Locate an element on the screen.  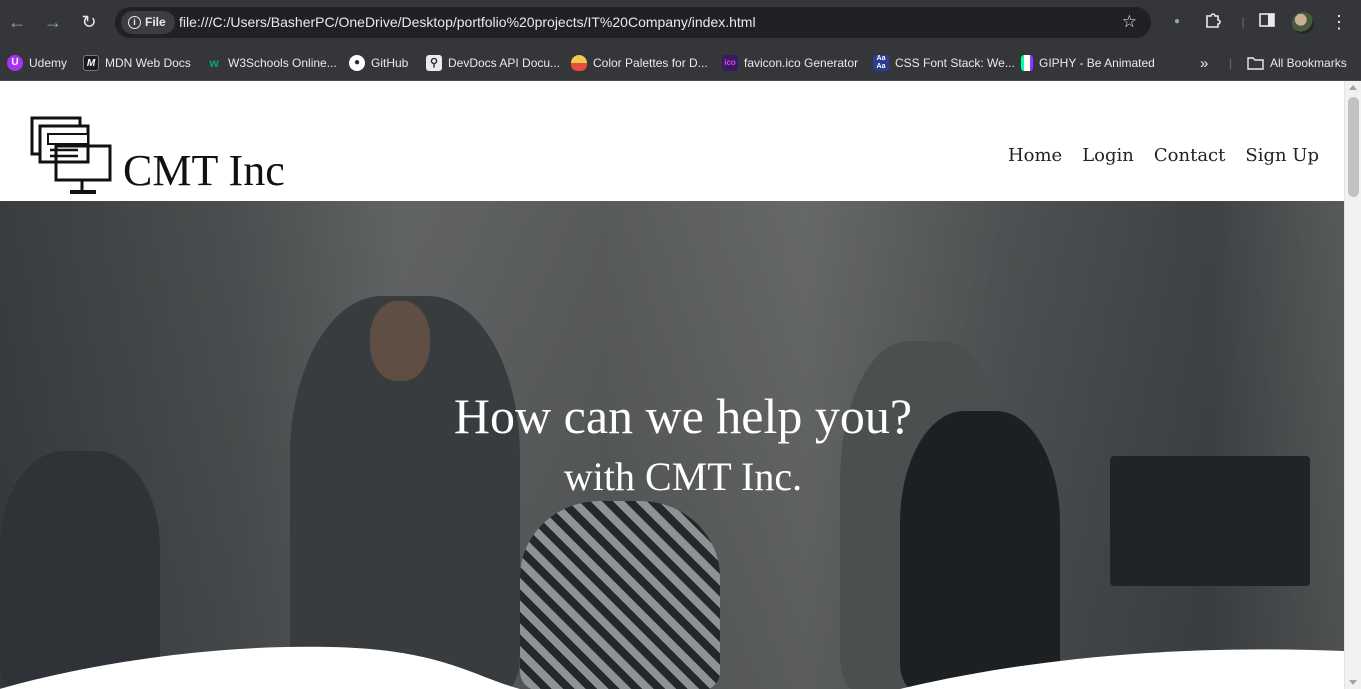
site-info-chip: i File is located at coordinates (148, 22).